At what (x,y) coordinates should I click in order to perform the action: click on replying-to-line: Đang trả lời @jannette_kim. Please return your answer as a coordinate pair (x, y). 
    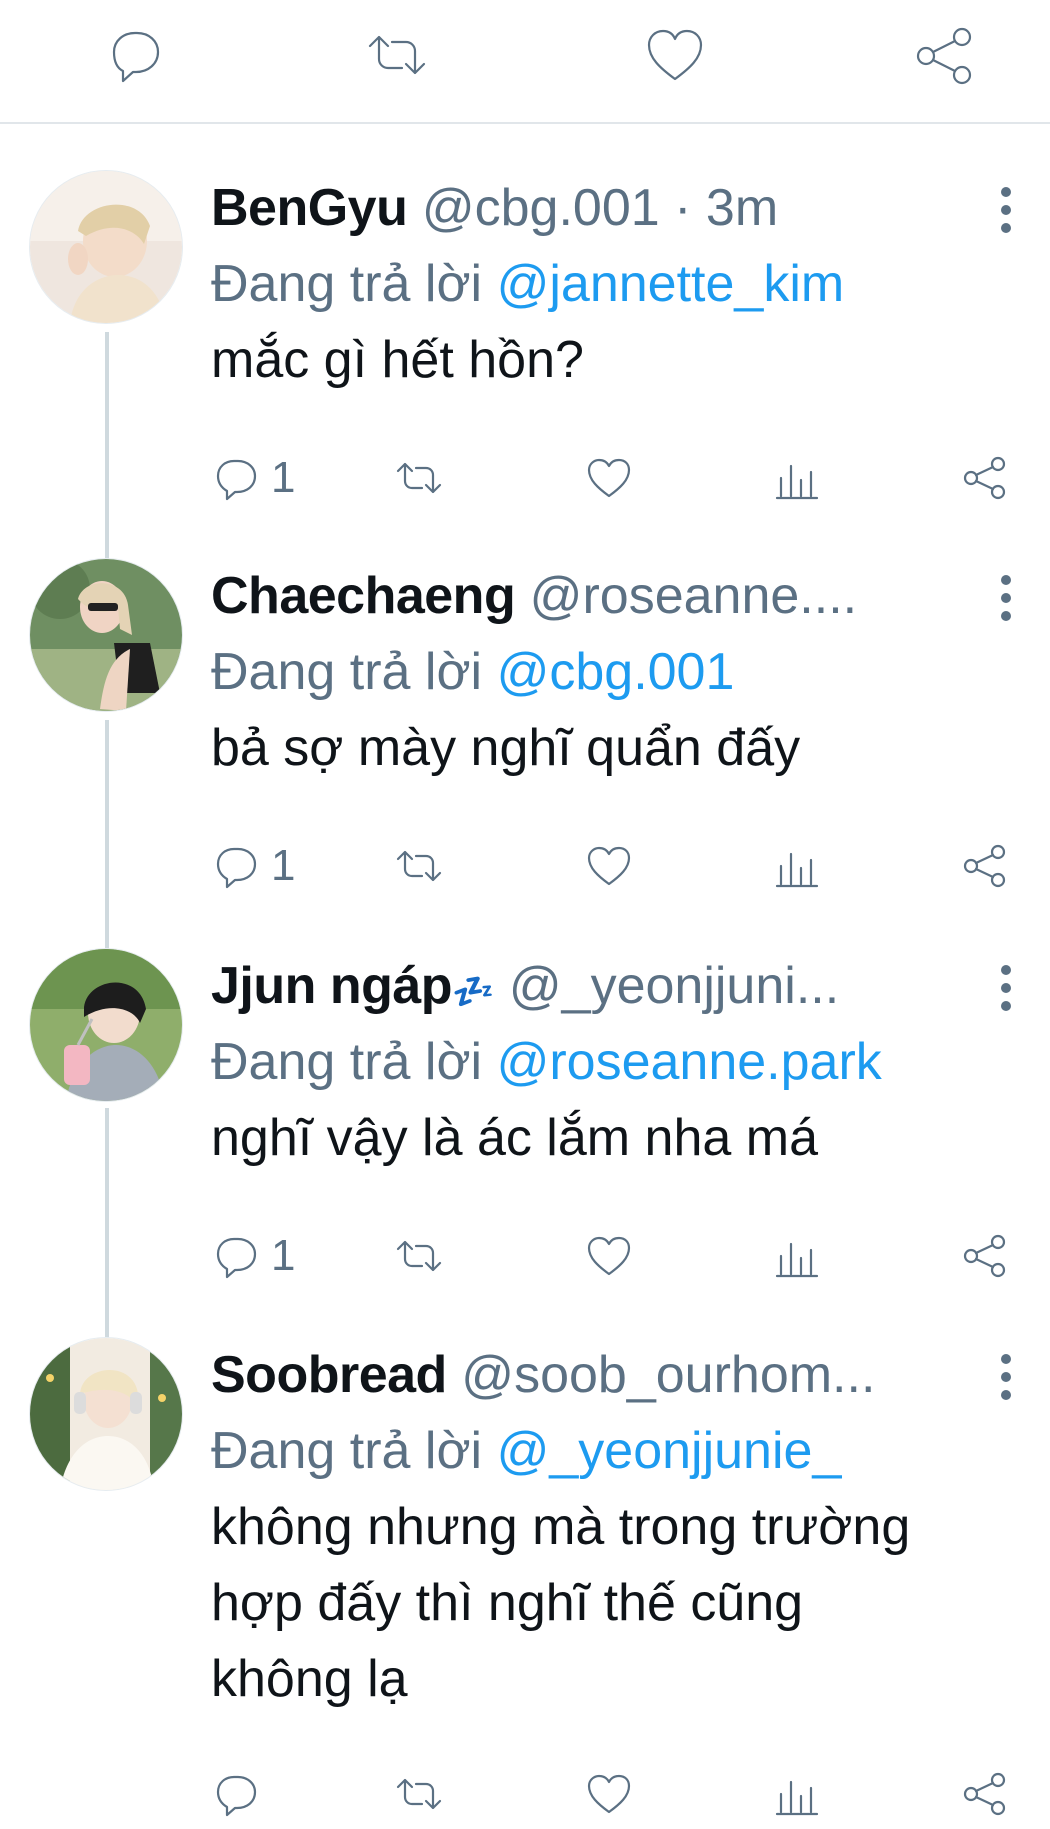
    Looking at the image, I should click on (606, 284).